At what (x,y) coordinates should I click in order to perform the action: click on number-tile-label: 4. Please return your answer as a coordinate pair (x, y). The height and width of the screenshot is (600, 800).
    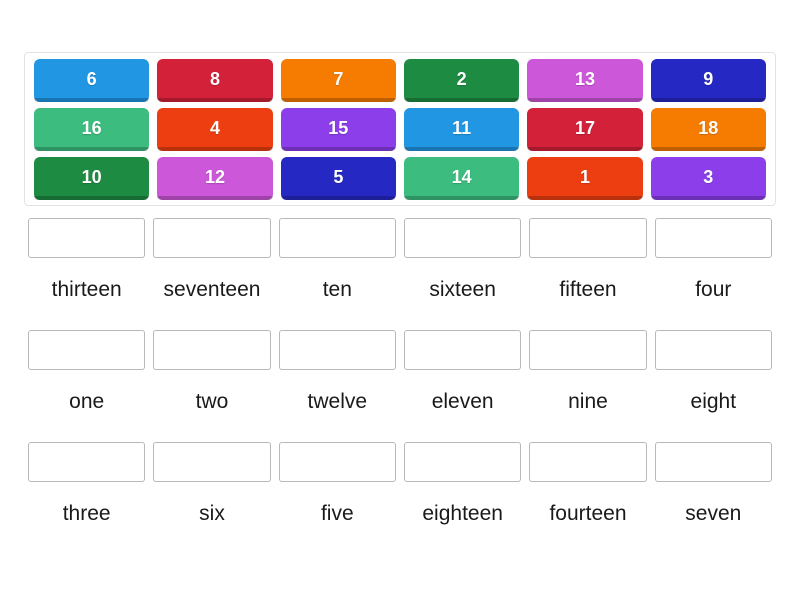
    Looking at the image, I should click on (214, 128).